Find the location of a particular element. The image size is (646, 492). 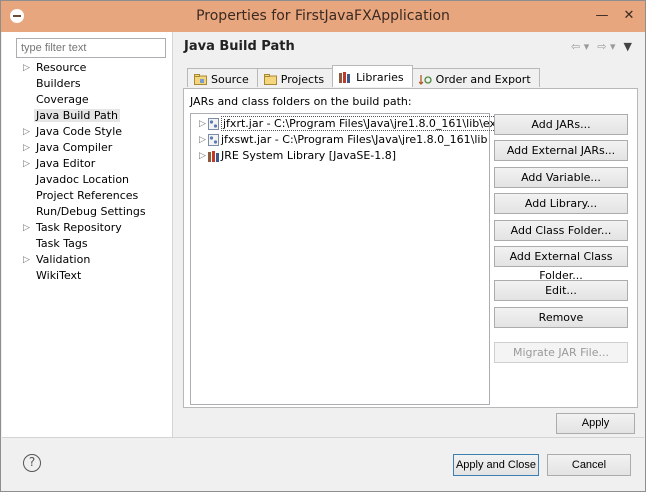

tab-order-and-export: Order and Export is located at coordinates (475, 77).